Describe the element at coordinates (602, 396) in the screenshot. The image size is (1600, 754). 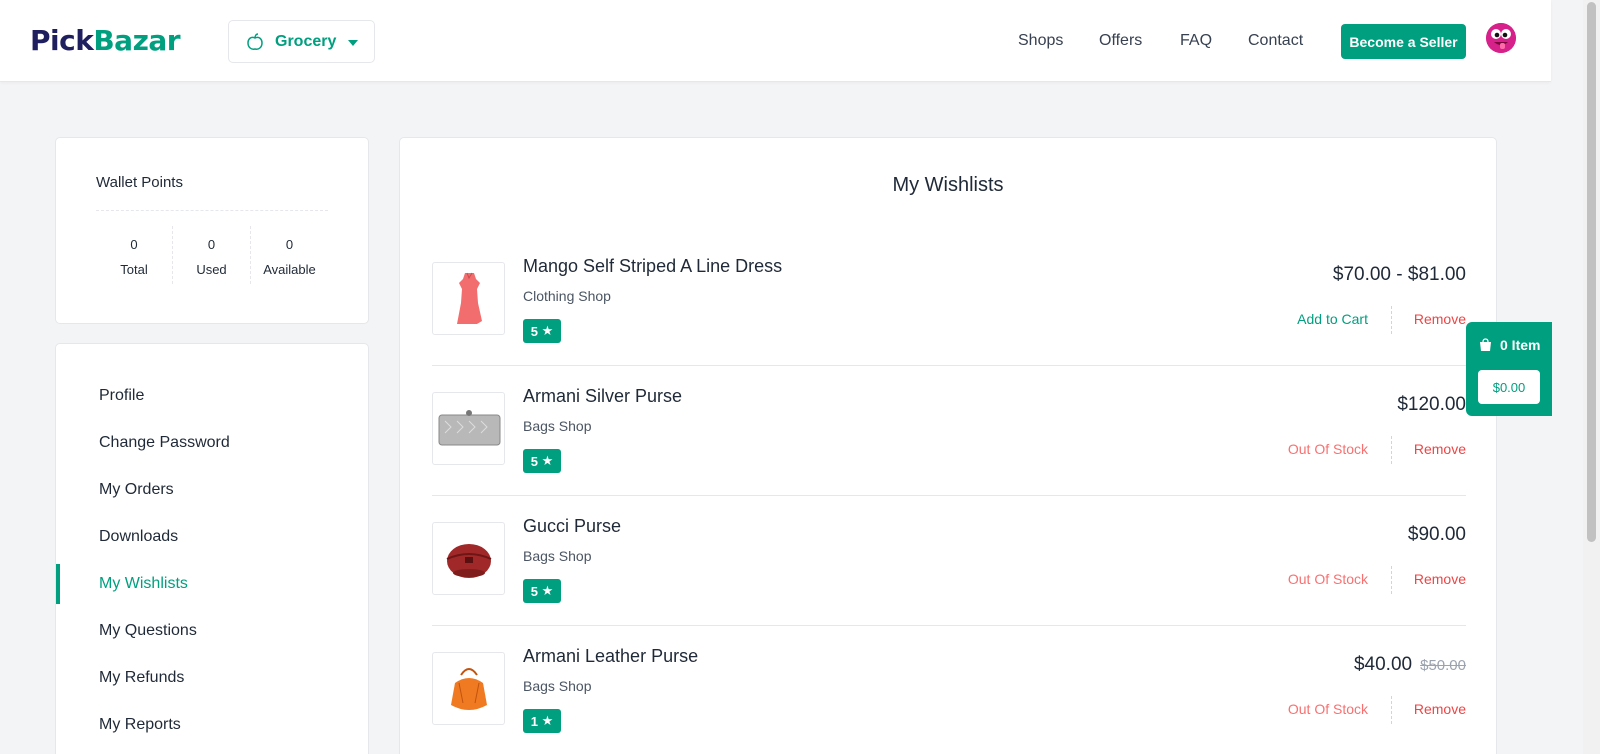
I see `product-name: Armani Silver Purse` at that location.